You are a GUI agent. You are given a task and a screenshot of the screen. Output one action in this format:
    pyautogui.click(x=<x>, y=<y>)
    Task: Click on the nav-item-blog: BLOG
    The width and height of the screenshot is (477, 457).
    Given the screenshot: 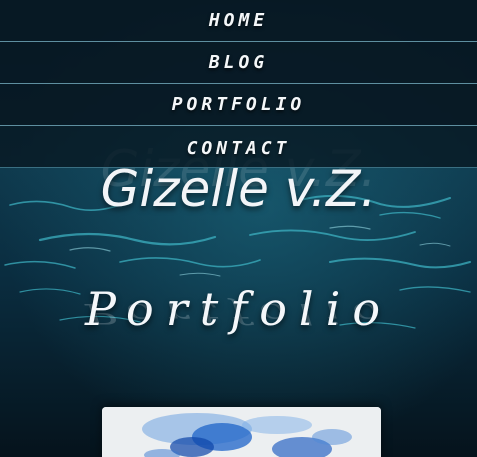 What is the action you would take?
    pyautogui.click(x=238, y=63)
    